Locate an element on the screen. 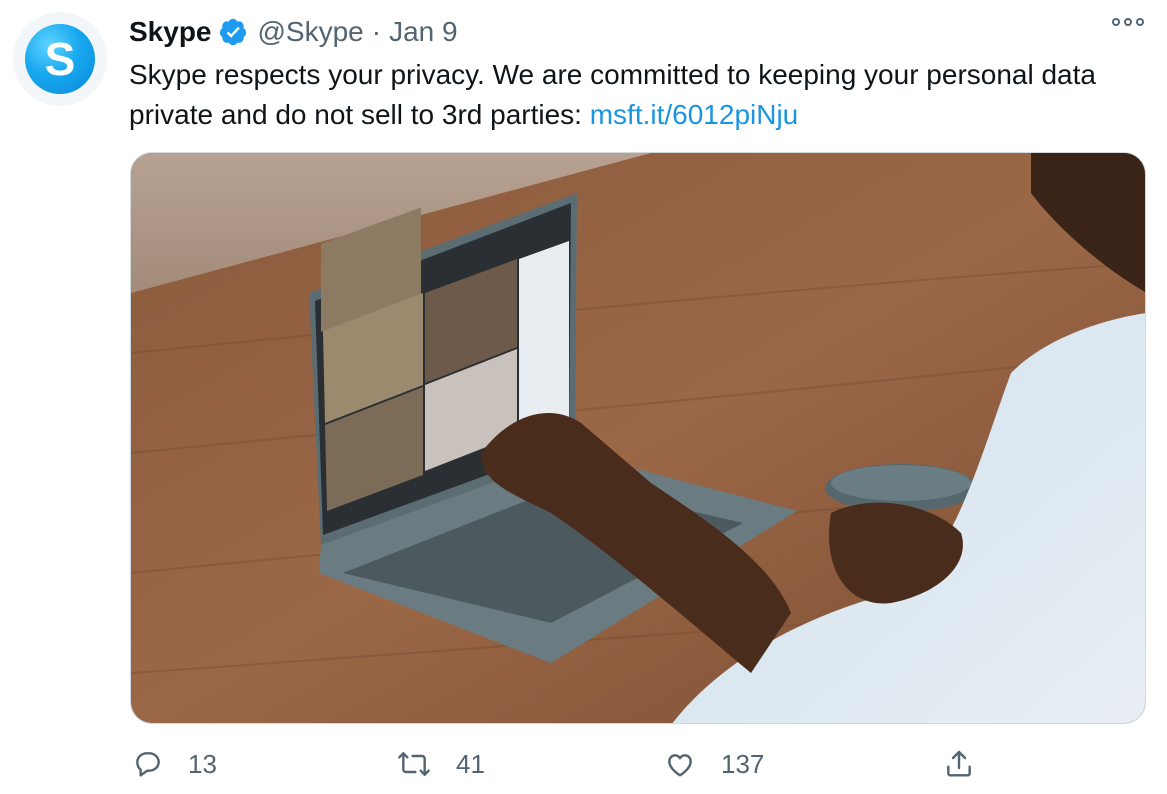 This screenshot has width=1167, height=794. retweet-action: 41 is located at coordinates (440, 764).